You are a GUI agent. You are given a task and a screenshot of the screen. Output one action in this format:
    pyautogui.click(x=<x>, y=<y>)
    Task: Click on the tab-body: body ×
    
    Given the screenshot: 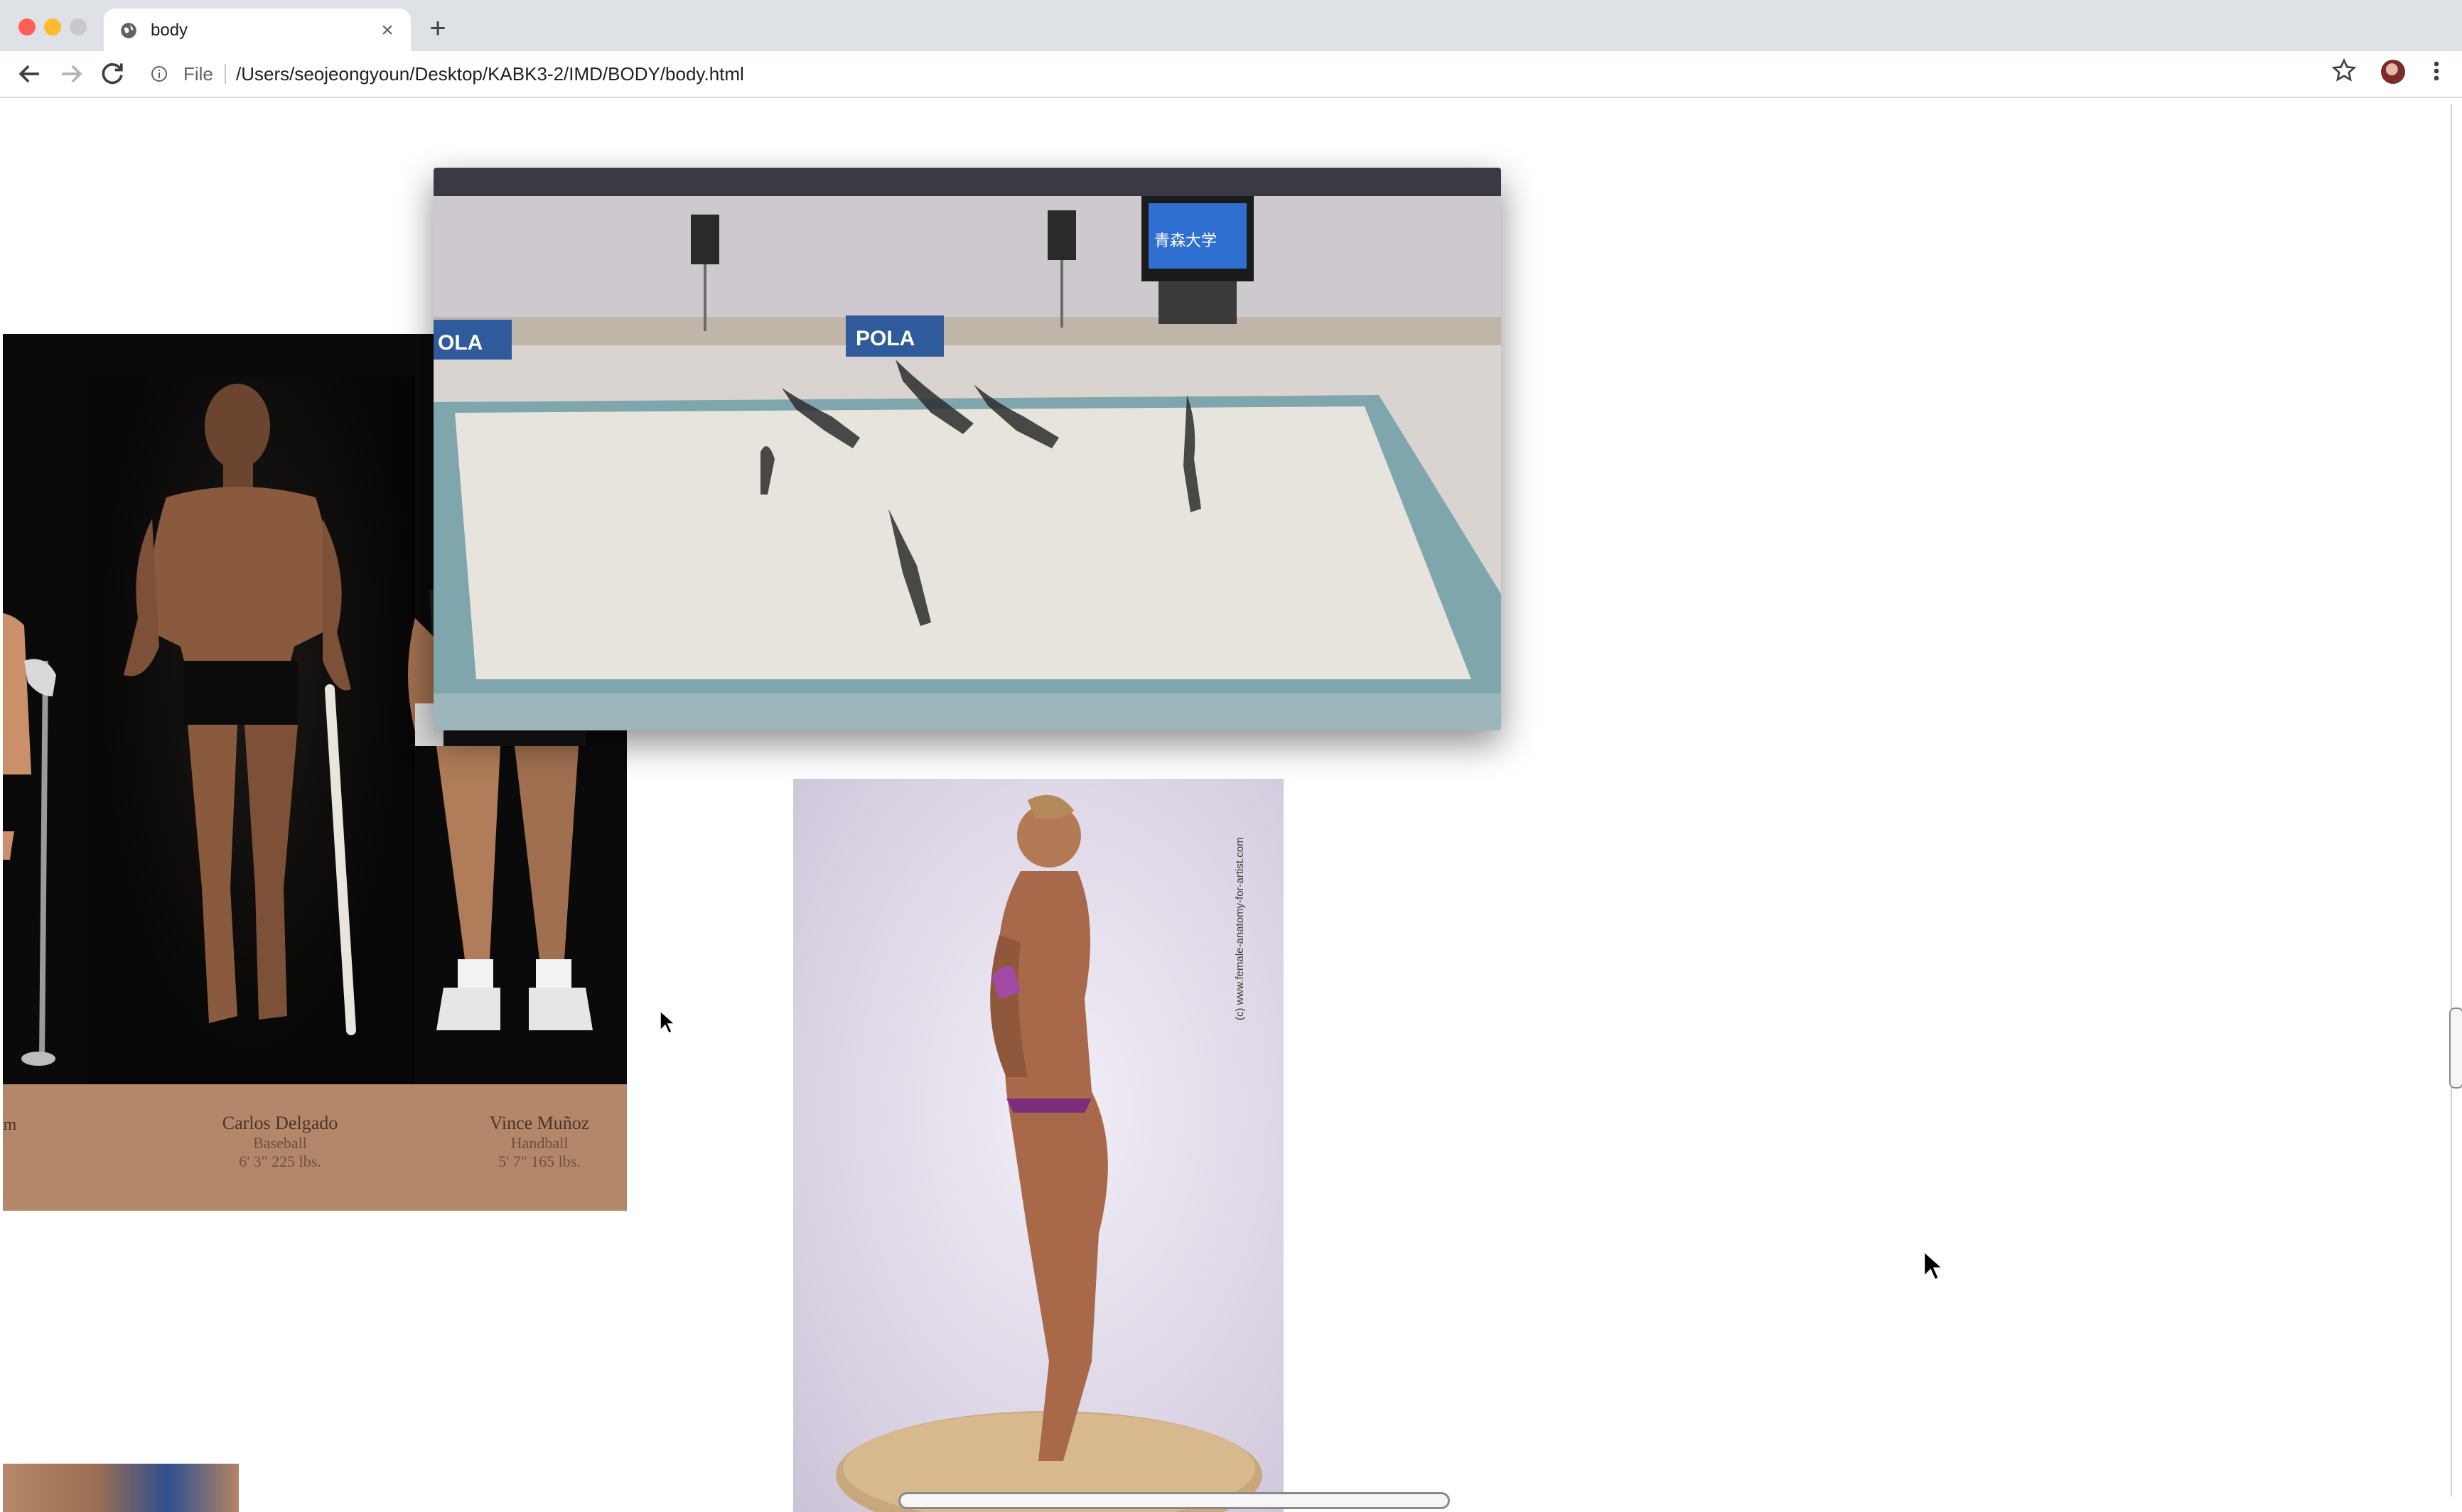 What is the action you would take?
    pyautogui.click(x=257, y=31)
    